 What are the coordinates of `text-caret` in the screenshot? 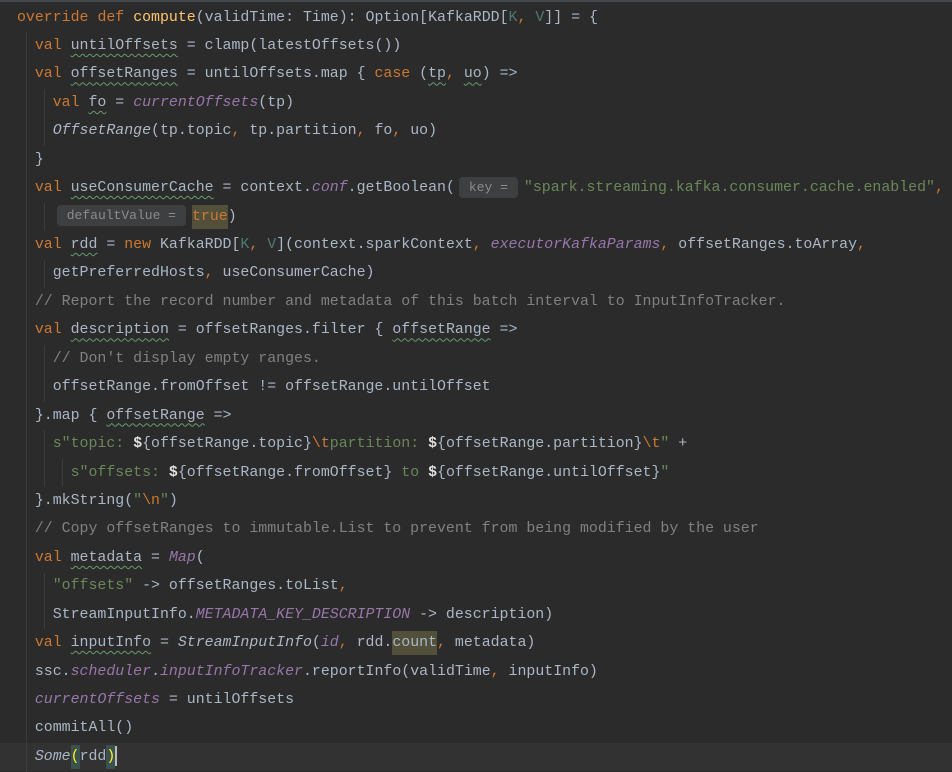 It's located at (116, 755).